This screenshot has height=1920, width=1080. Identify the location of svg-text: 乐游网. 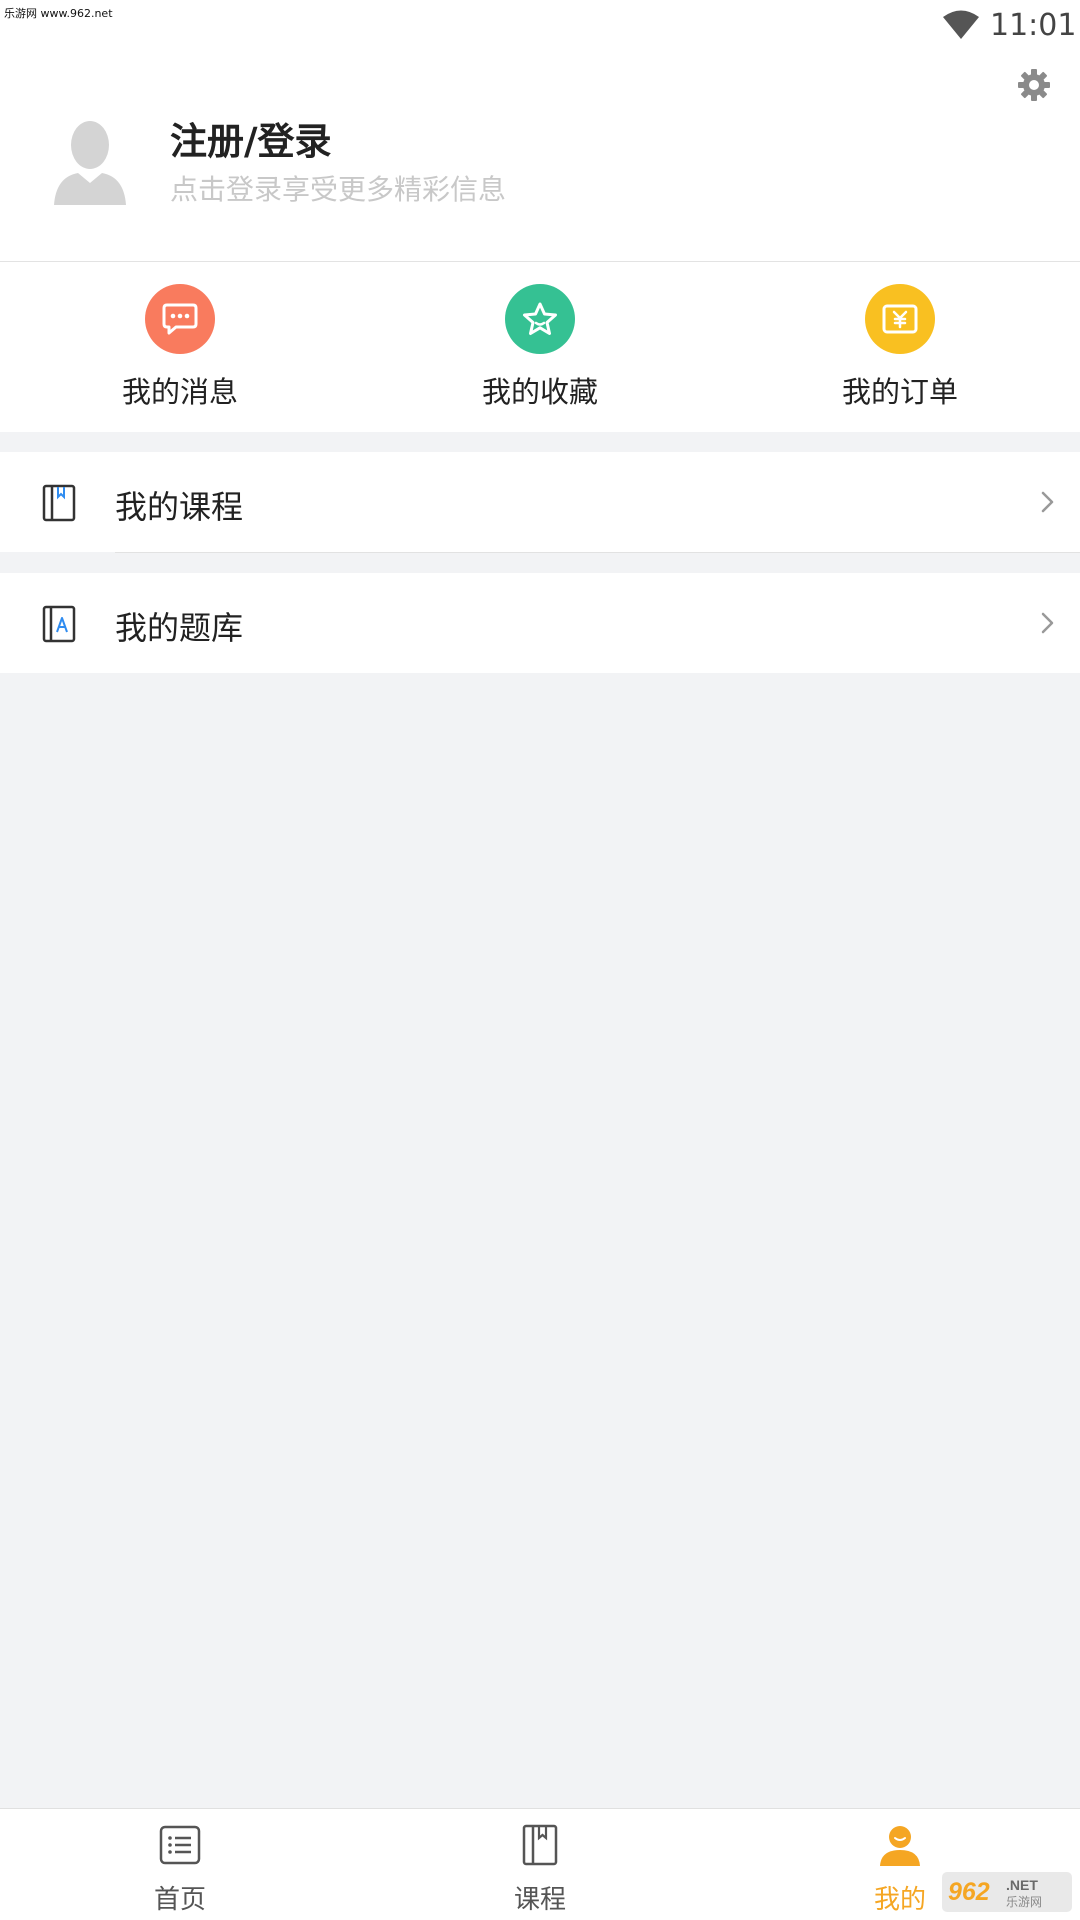
(1024, 1902).